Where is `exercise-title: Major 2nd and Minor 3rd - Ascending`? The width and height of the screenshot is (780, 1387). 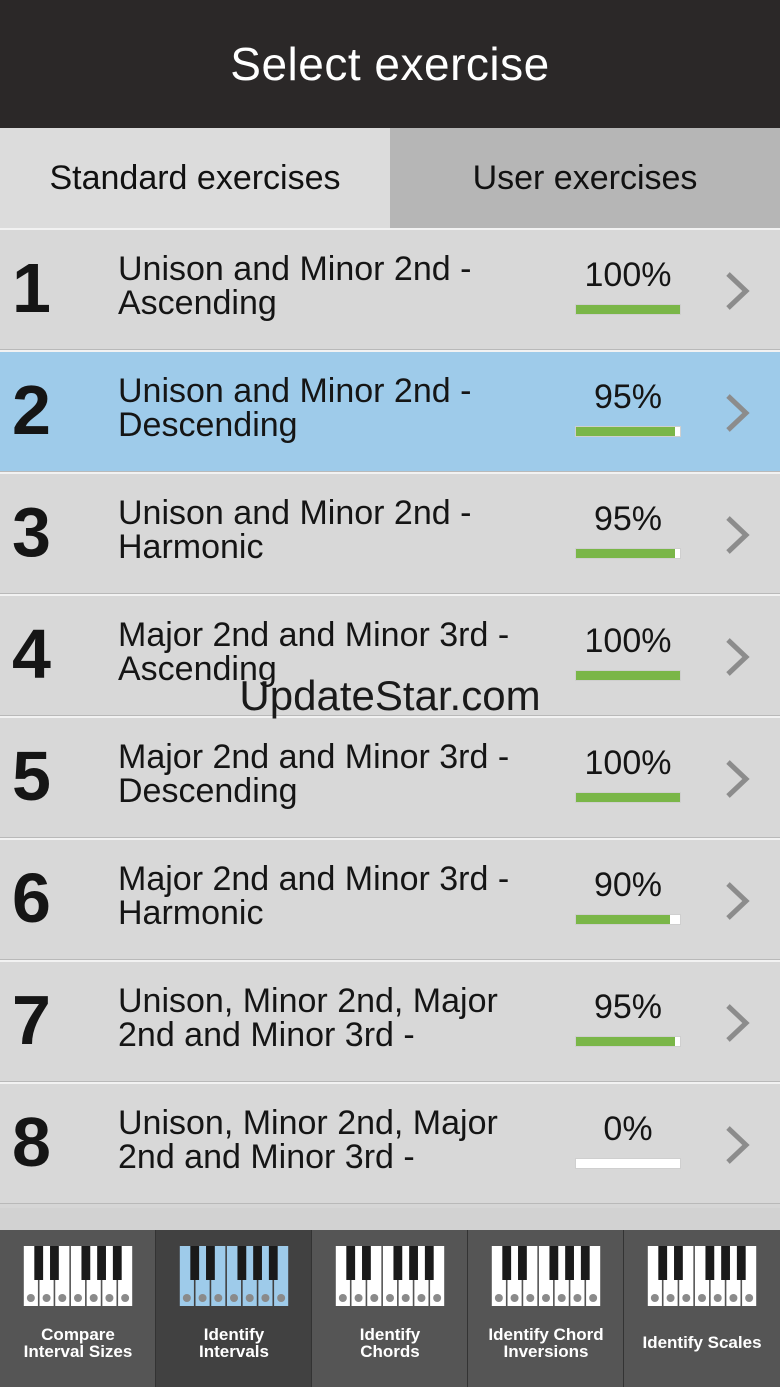 exercise-title: Major 2nd and Minor 3rd - Ascending is located at coordinates (314, 652).